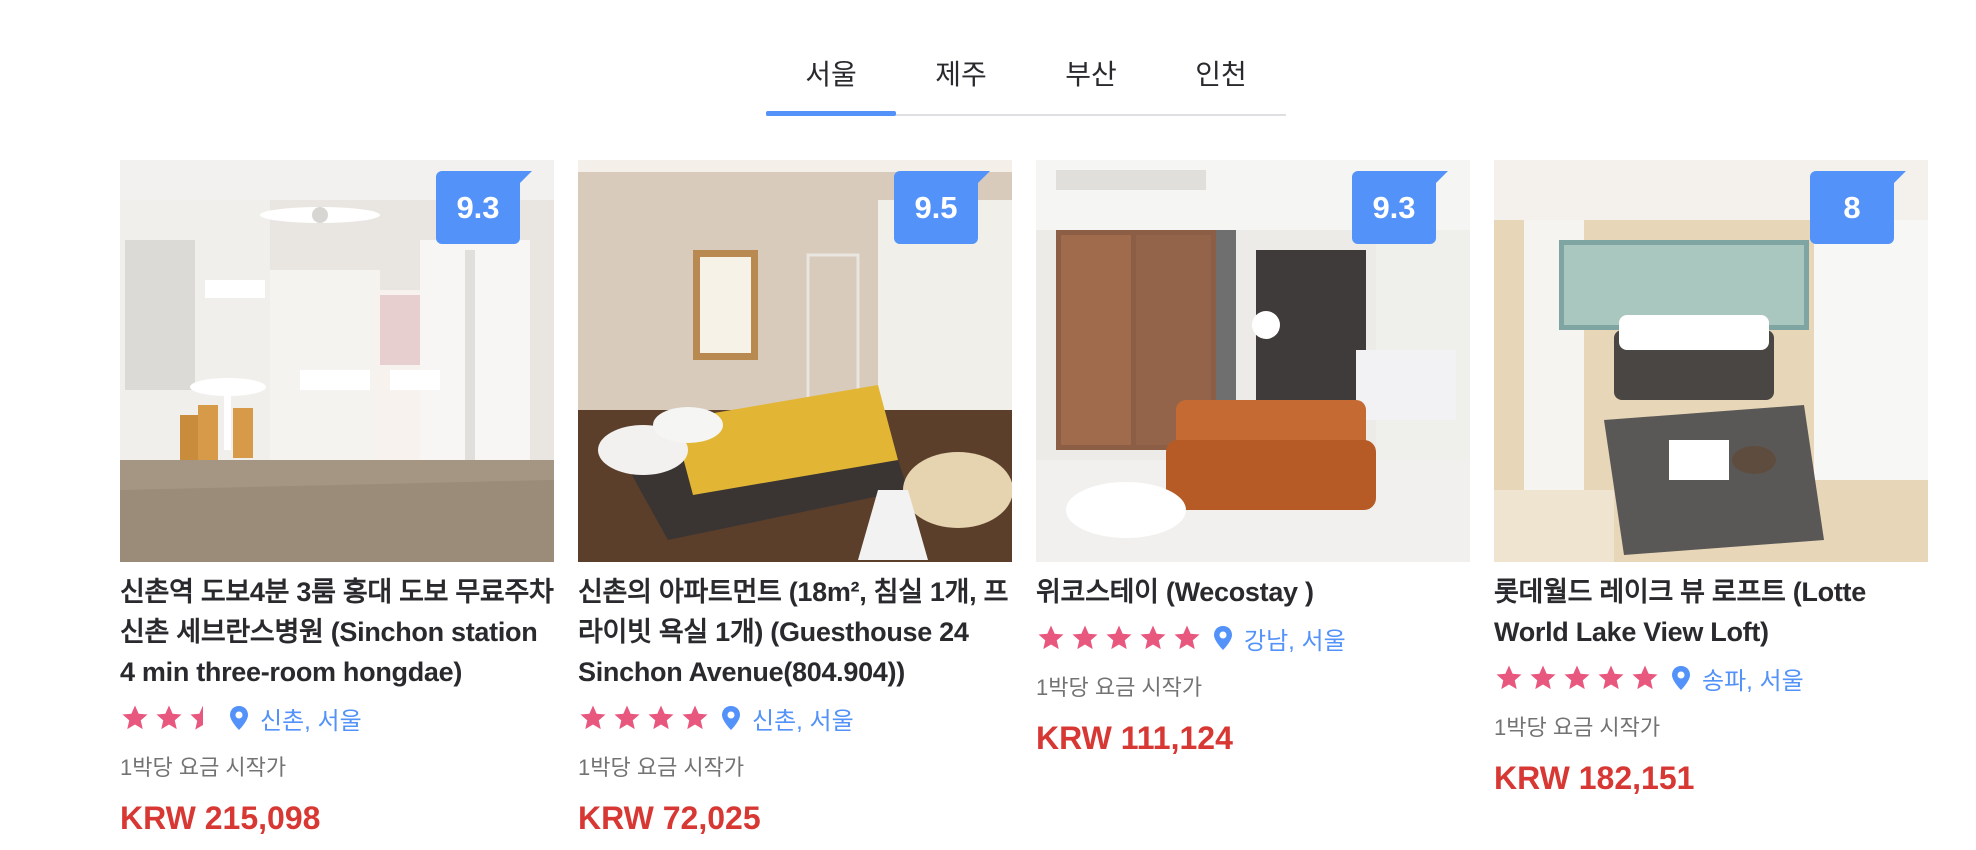 The width and height of the screenshot is (1976, 850). I want to click on property-photo: 8, so click(1711, 361).